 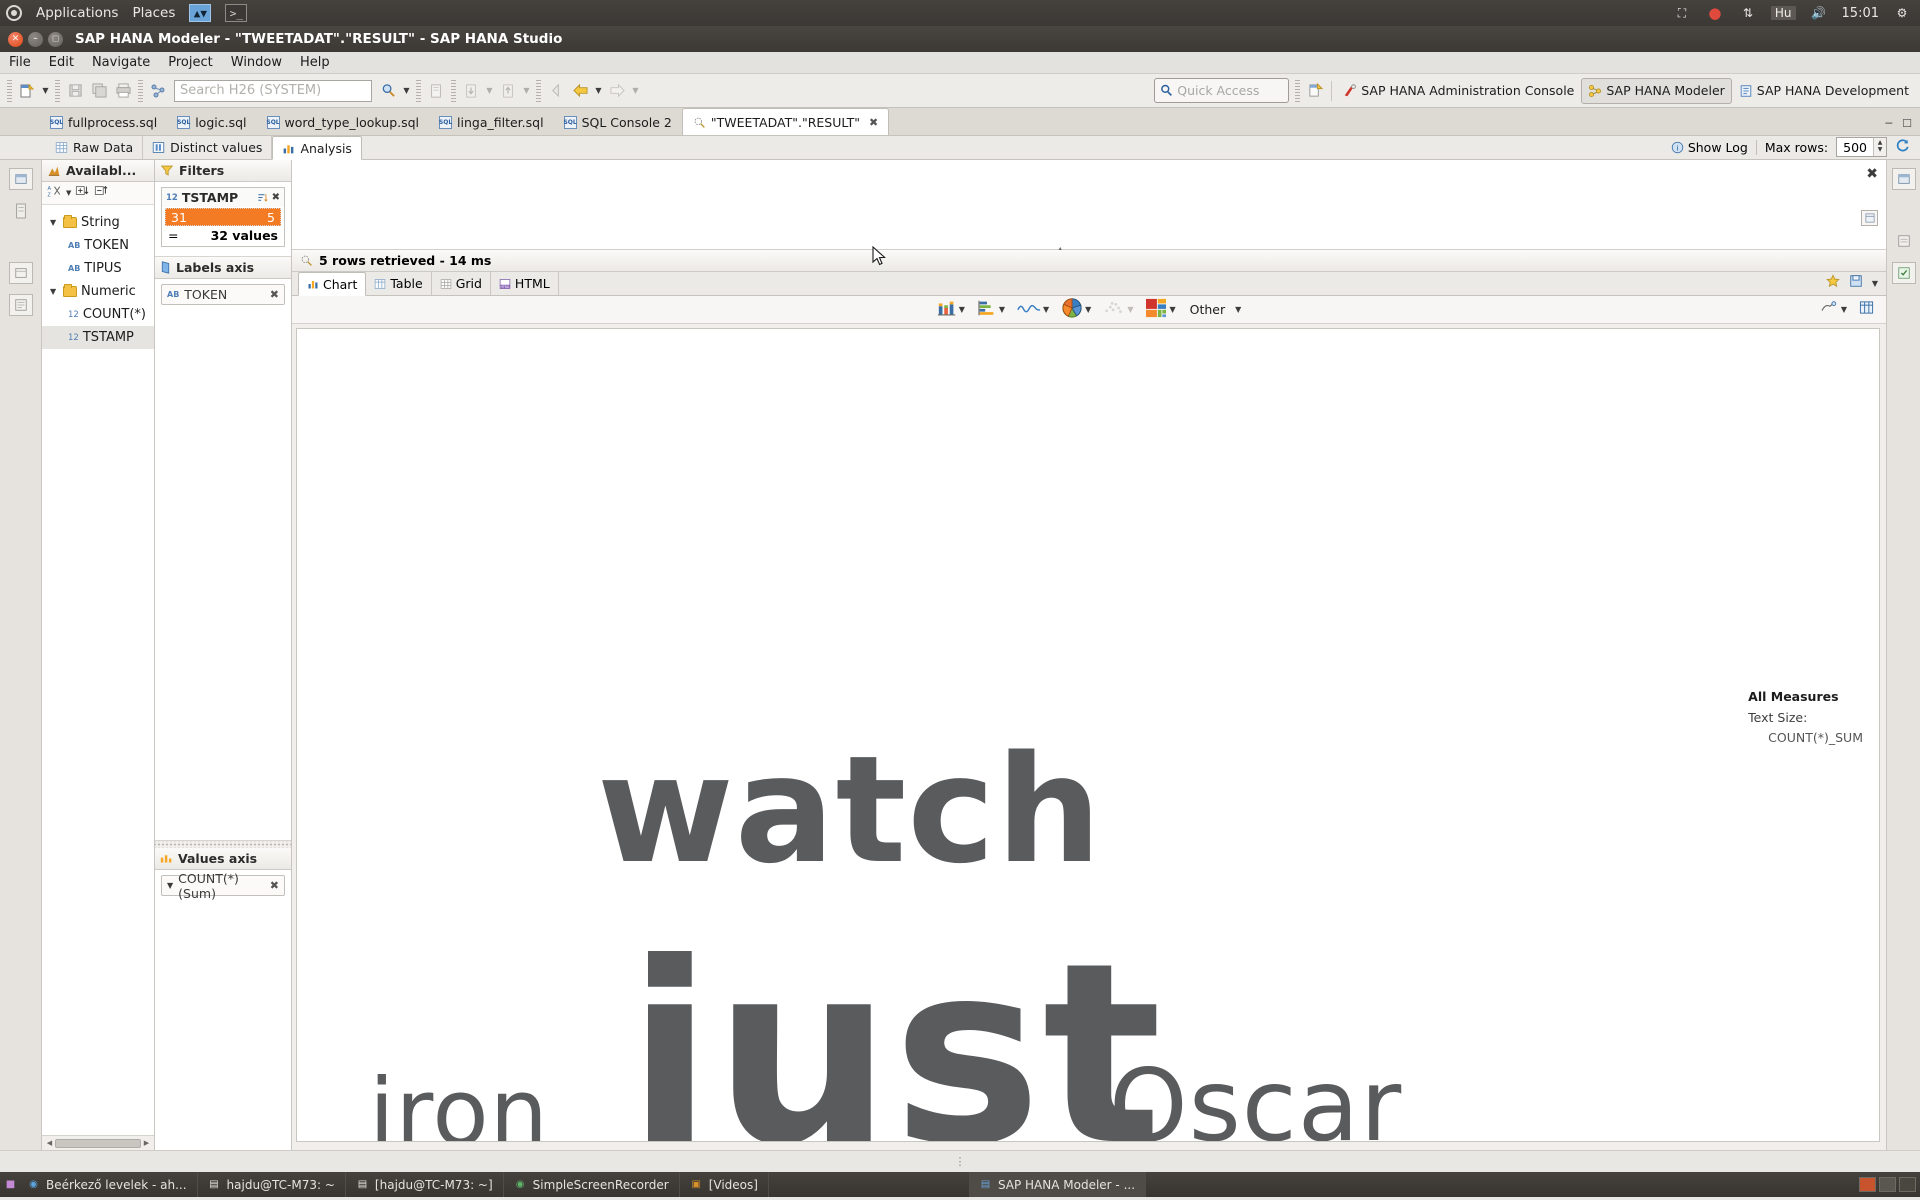 What do you see at coordinates (1902, 147) in the screenshot?
I see `refresh-icon` at bounding box center [1902, 147].